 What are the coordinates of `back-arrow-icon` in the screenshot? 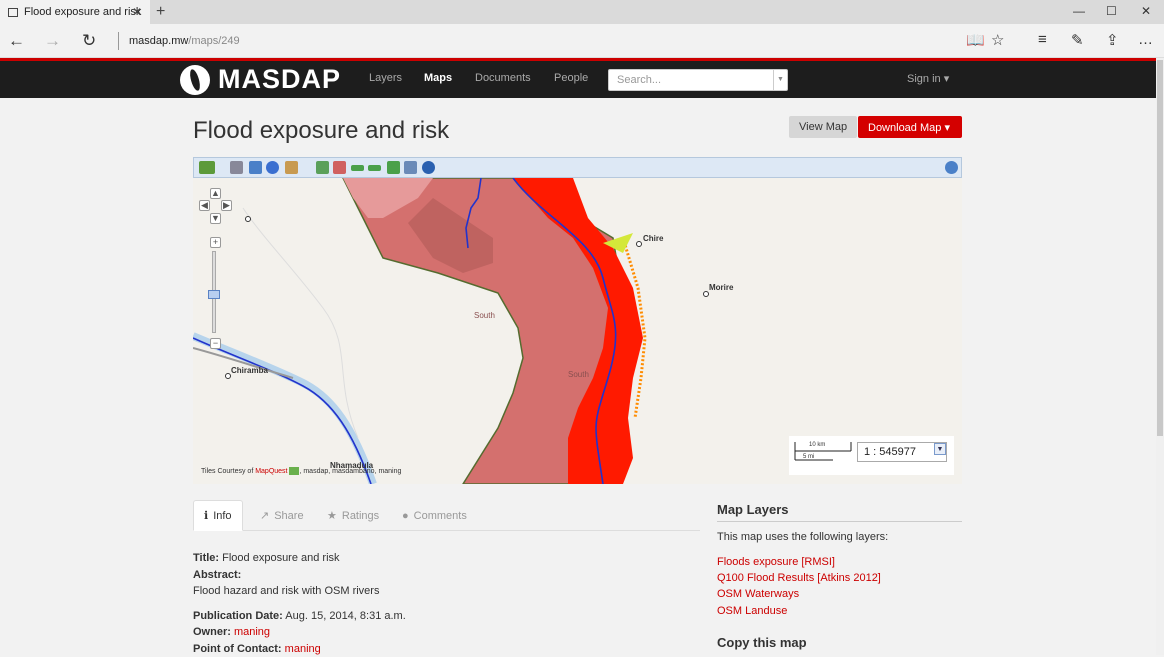 It's located at (357, 168).